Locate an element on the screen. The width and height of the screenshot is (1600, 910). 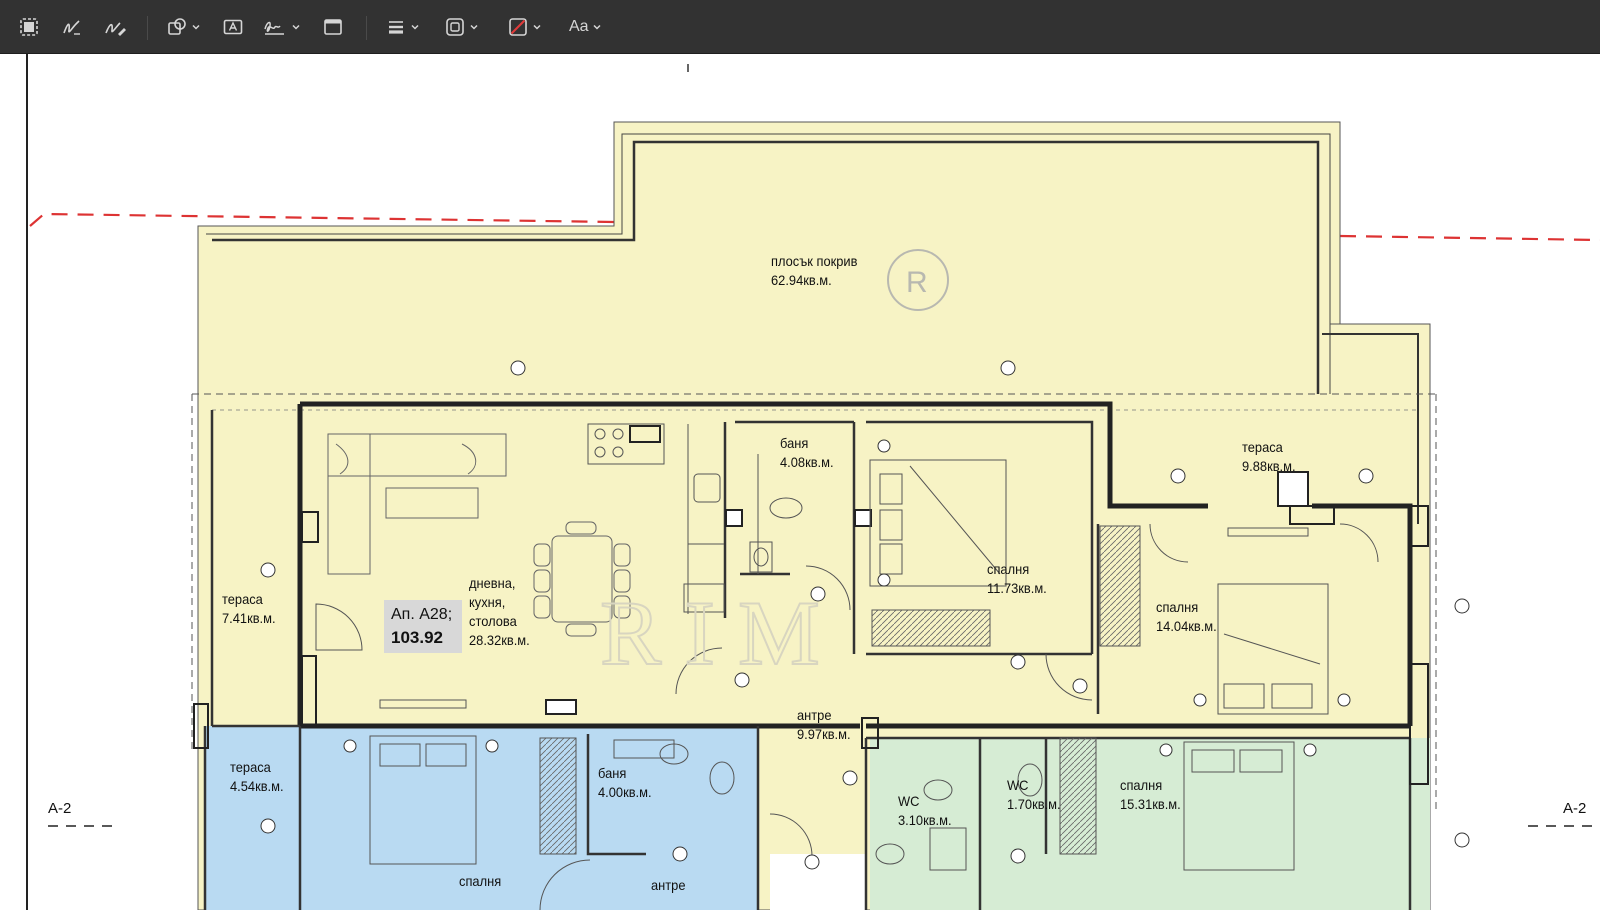
note-tool-button is located at coordinates (333, 27).